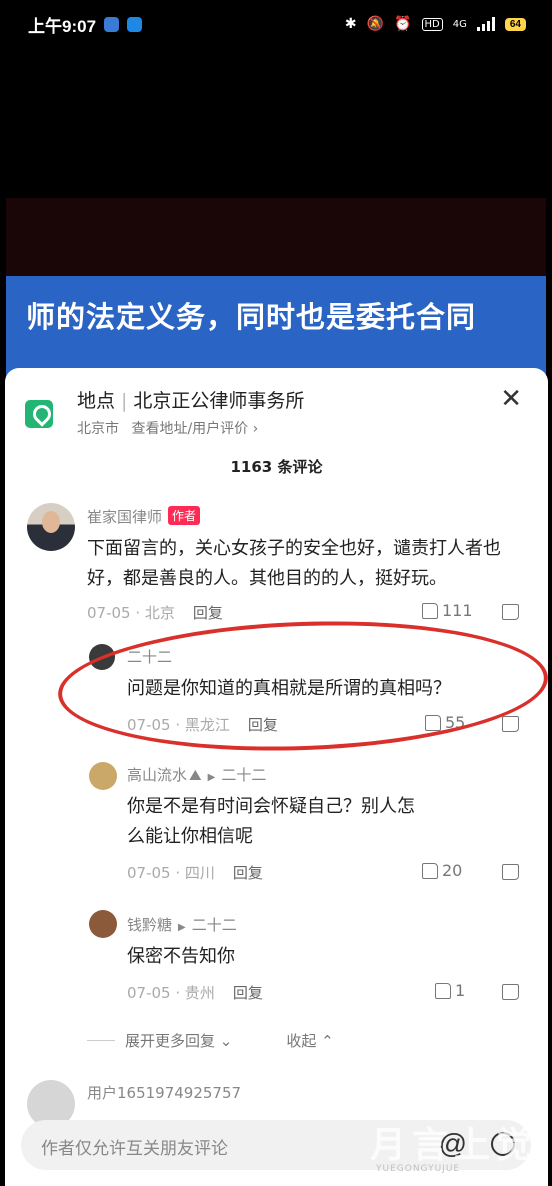  Describe the element at coordinates (251, 317) in the screenshot. I see `video-caption: 师的法定义务，同时也是委托合同` at that location.